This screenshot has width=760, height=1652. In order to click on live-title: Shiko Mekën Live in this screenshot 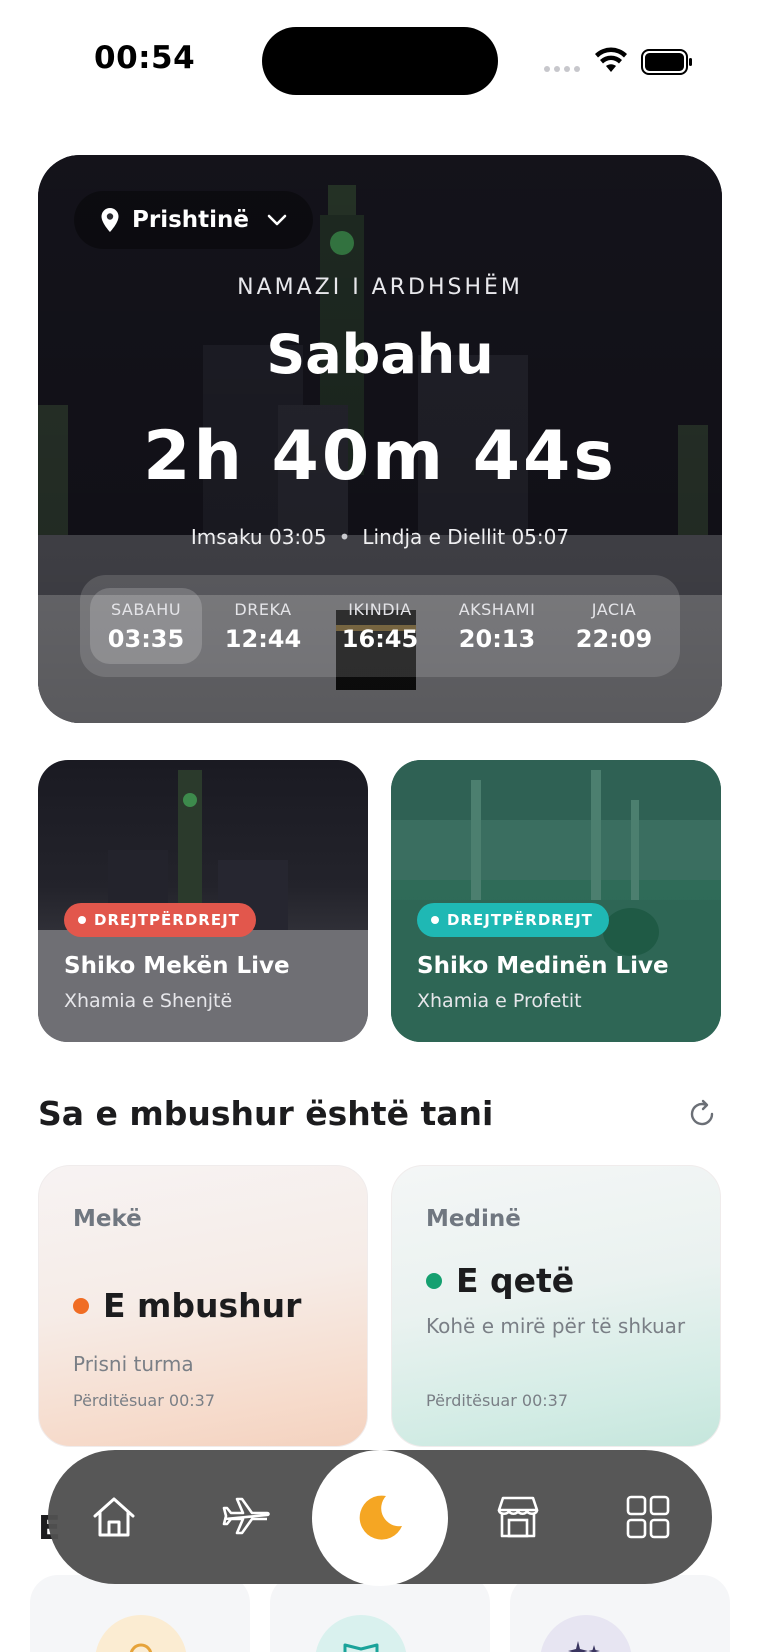, I will do `click(177, 966)`.